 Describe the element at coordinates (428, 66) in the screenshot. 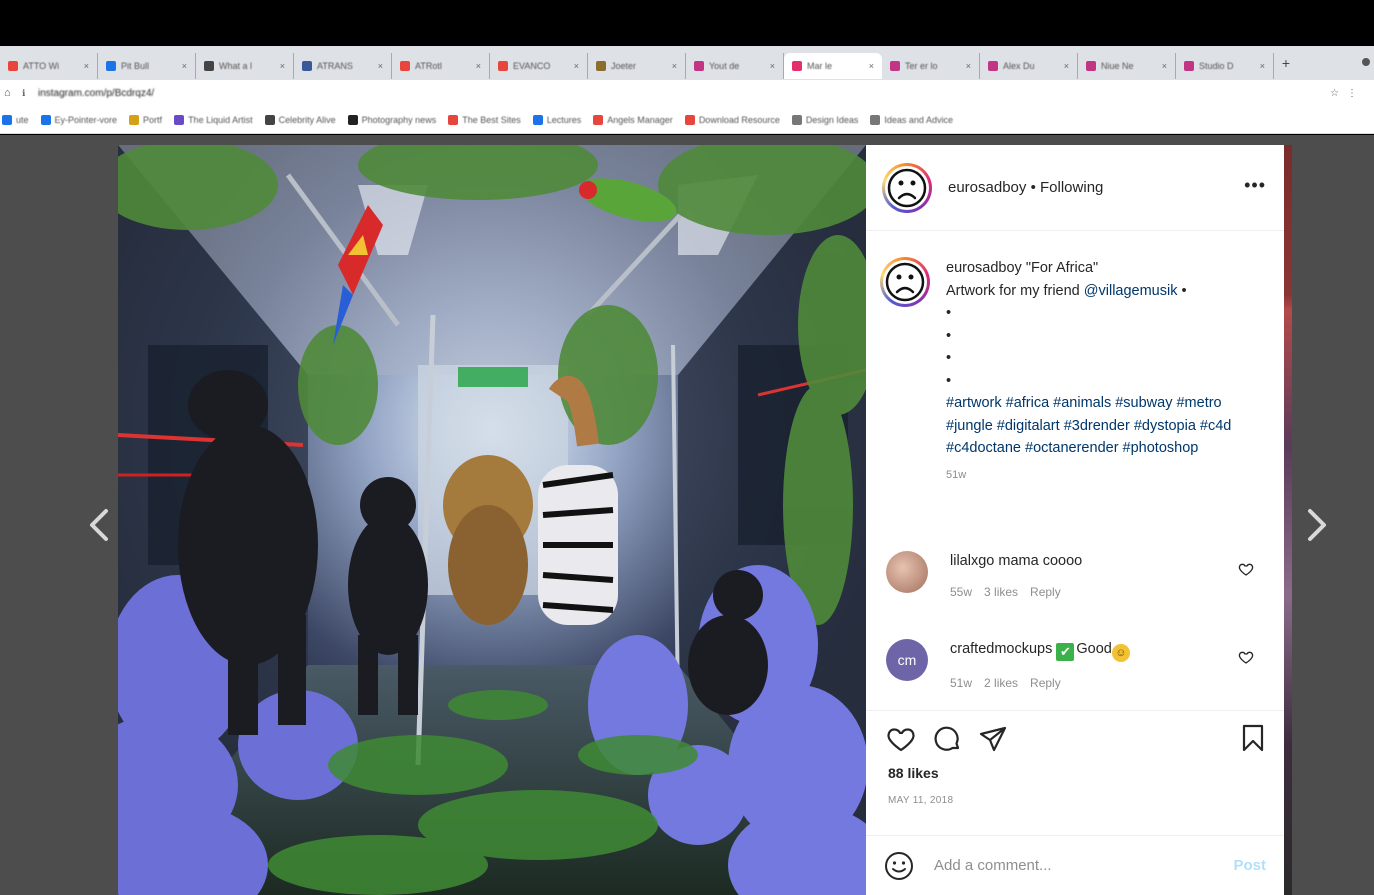

I see `tab-title: ATRotl` at that location.